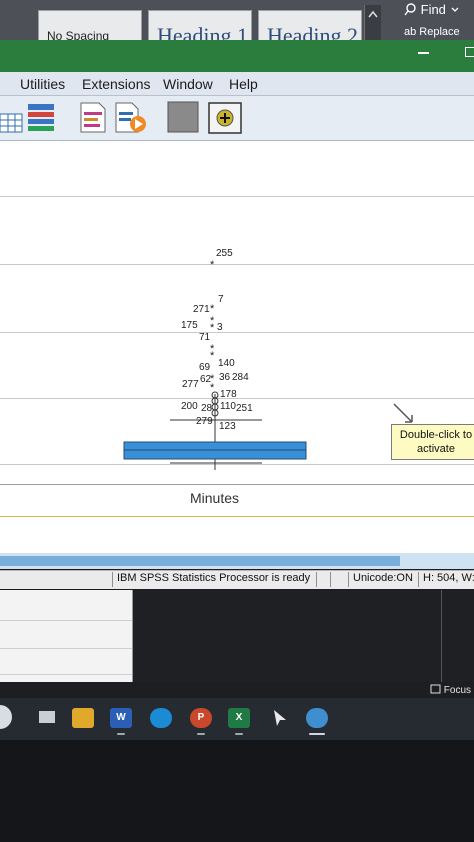 The image size is (474, 842). What do you see at coordinates (317, 718) in the screenshot?
I see `spss-icon` at bounding box center [317, 718].